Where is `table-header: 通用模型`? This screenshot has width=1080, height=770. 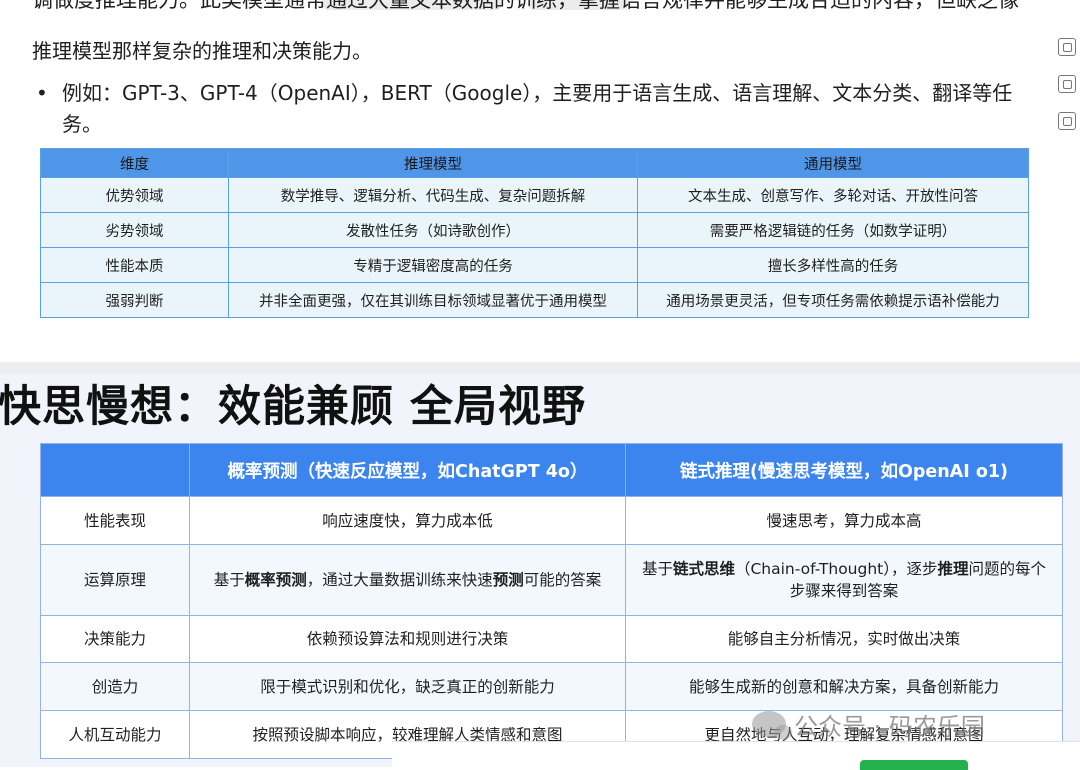
table-header: 通用模型 is located at coordinates (833, 163).